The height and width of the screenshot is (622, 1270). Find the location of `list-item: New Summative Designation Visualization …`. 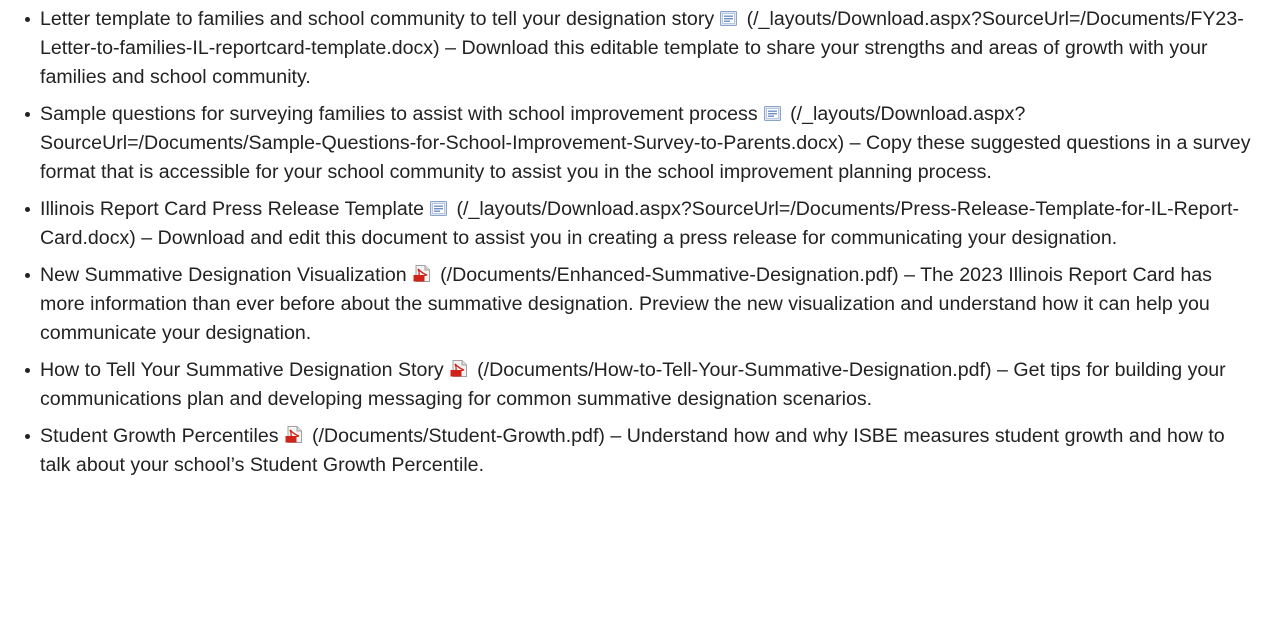

list-item: New Summative Designation Visualization … is located at coordinates (638, 304).